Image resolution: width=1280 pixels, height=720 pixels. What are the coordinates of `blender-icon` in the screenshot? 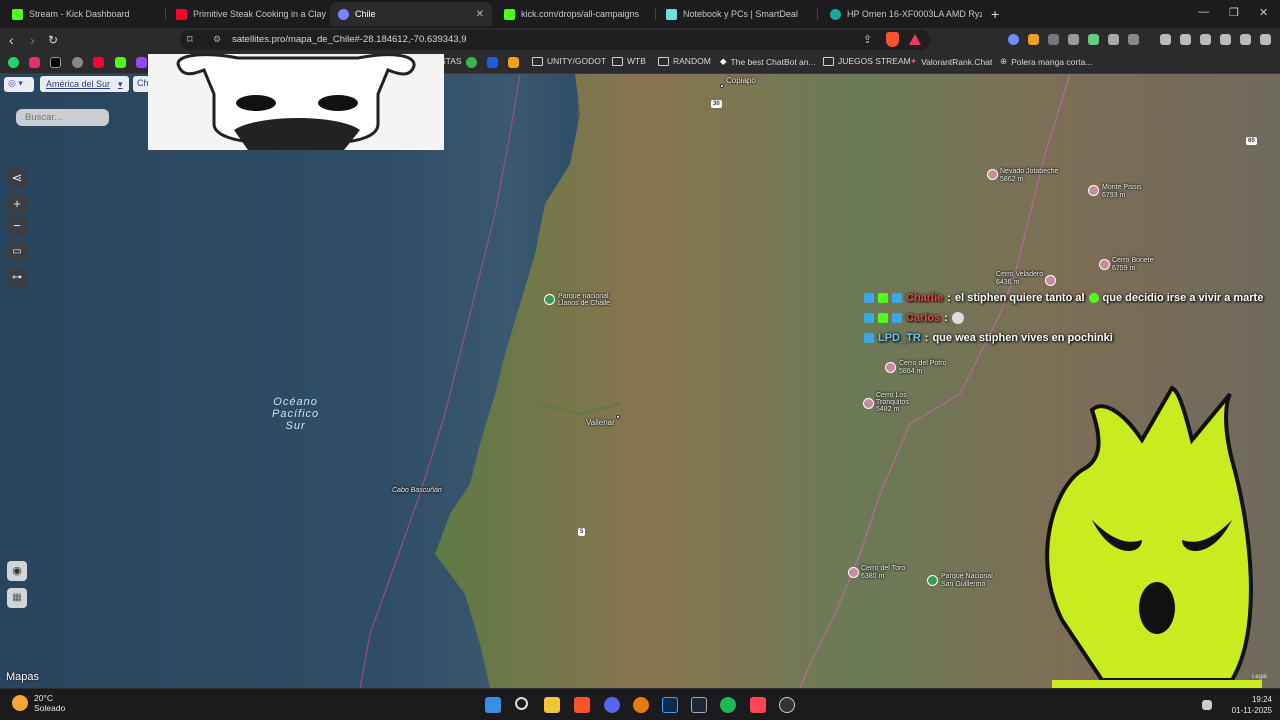 It's located at (641, 705).